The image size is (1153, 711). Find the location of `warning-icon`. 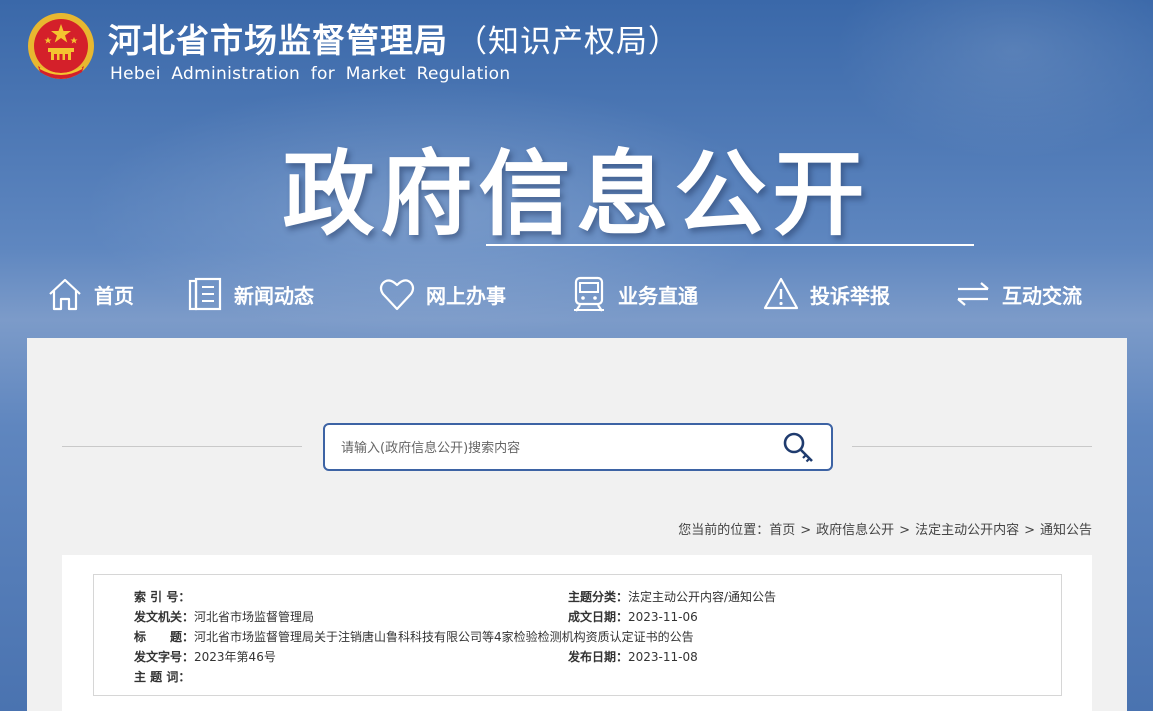

warning-icon is located at coordinates (781, 293).